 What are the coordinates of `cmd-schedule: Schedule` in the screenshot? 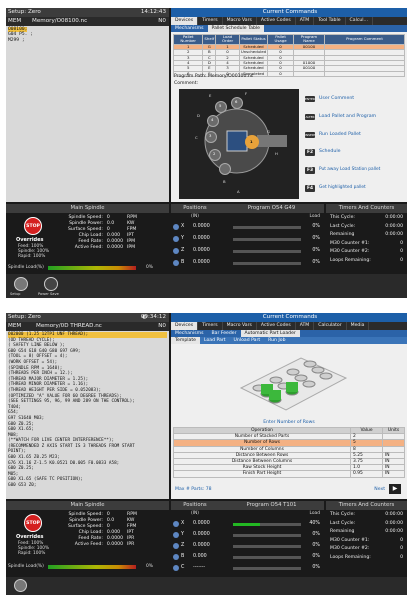 It's located at (330, 152).